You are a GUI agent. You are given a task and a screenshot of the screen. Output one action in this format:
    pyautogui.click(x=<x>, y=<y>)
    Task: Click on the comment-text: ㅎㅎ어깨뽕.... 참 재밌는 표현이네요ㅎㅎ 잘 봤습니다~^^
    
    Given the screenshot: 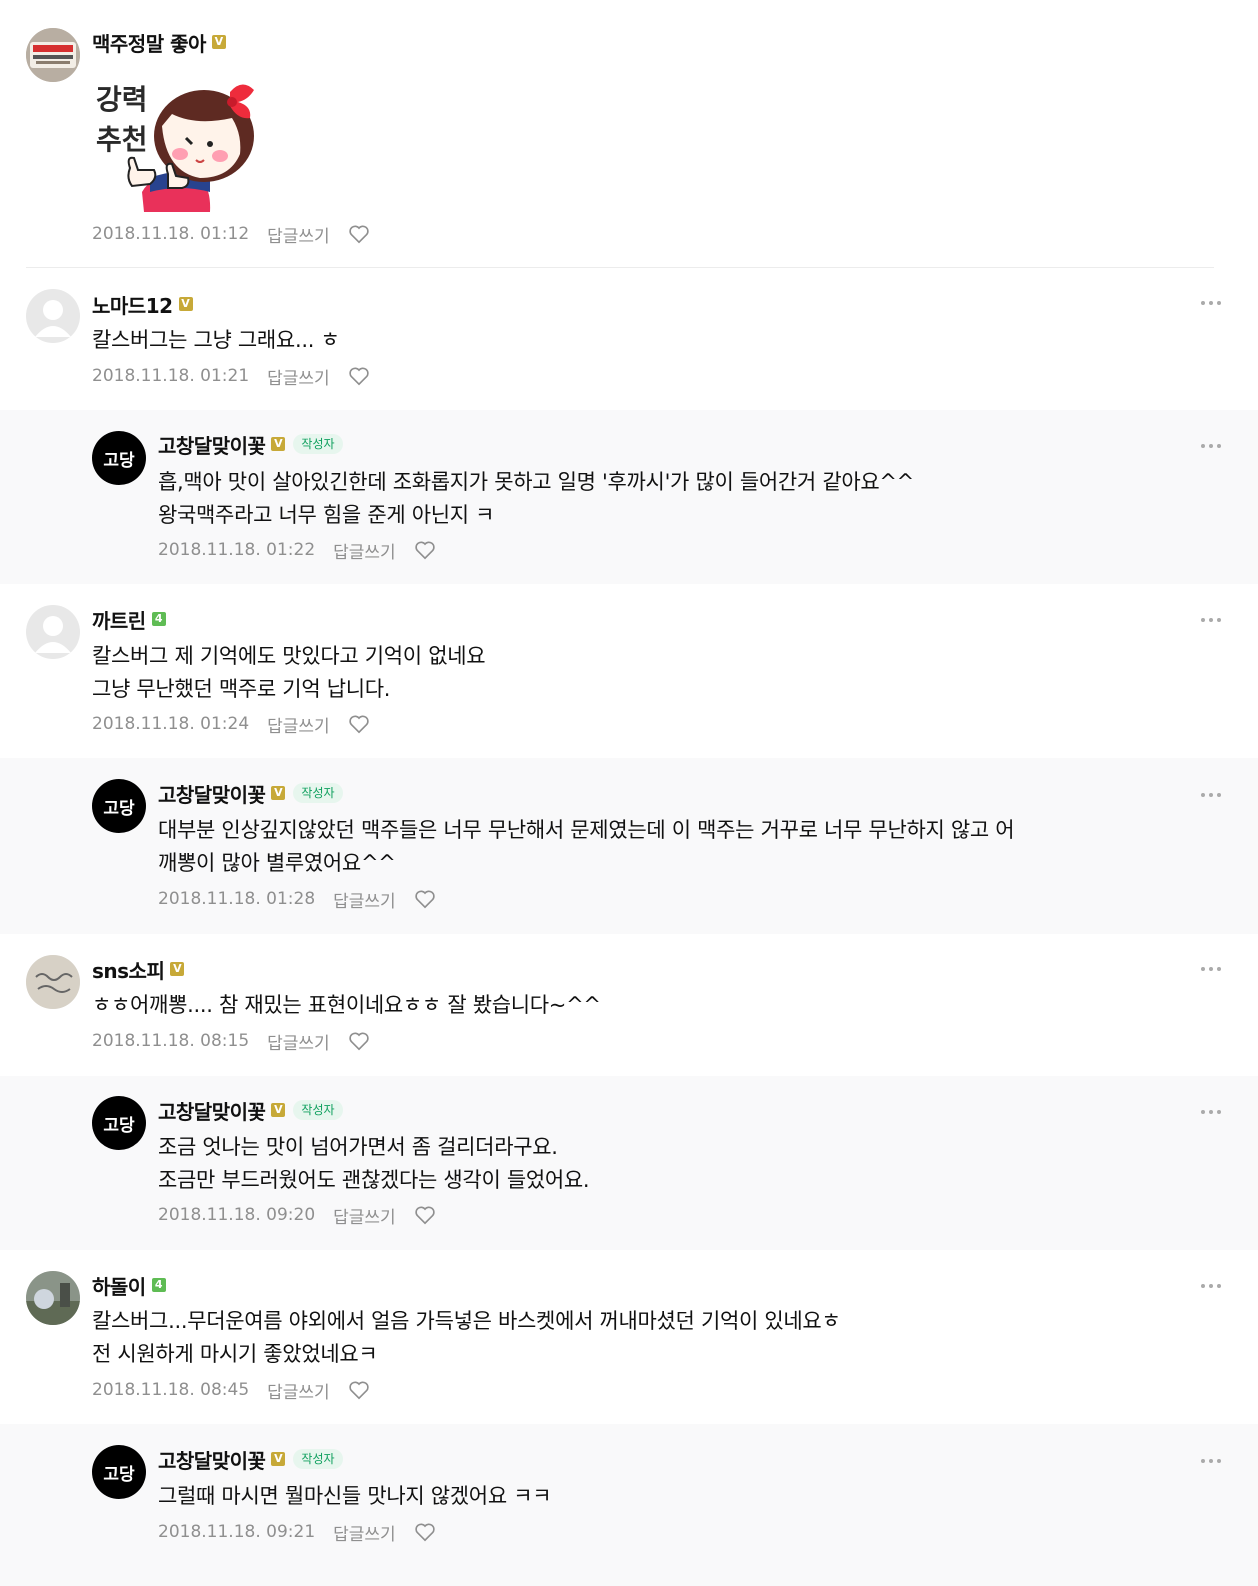 What is the action you would take?
    pyautogui.click(x=346, y=1005)
    